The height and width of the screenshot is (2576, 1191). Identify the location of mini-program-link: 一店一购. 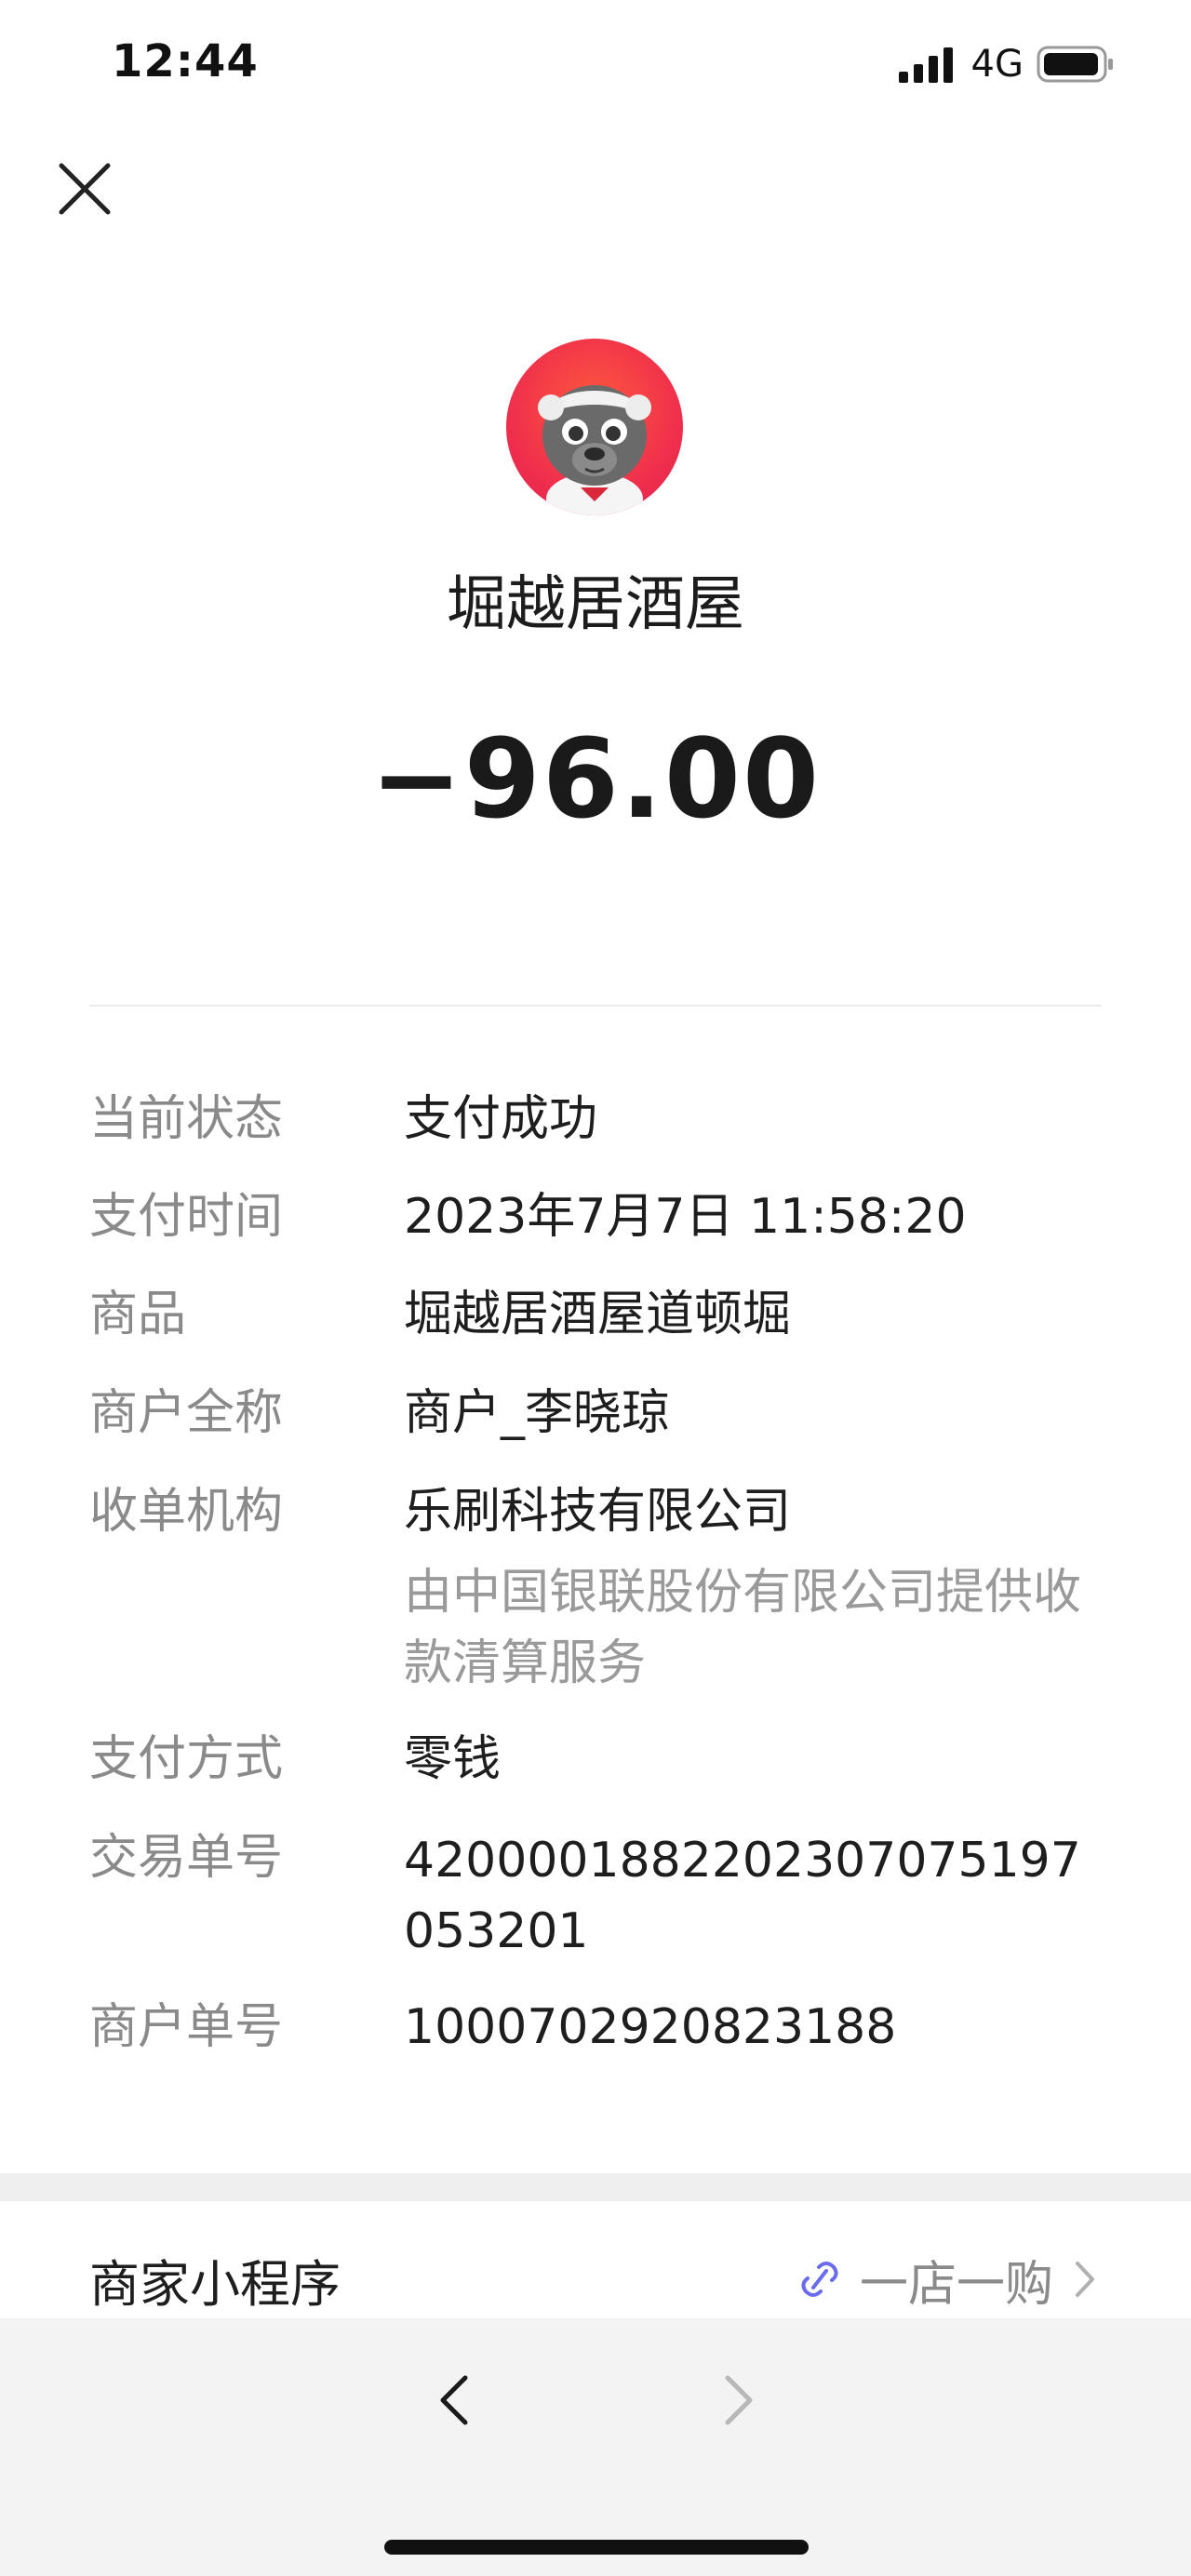
(949, 2280).